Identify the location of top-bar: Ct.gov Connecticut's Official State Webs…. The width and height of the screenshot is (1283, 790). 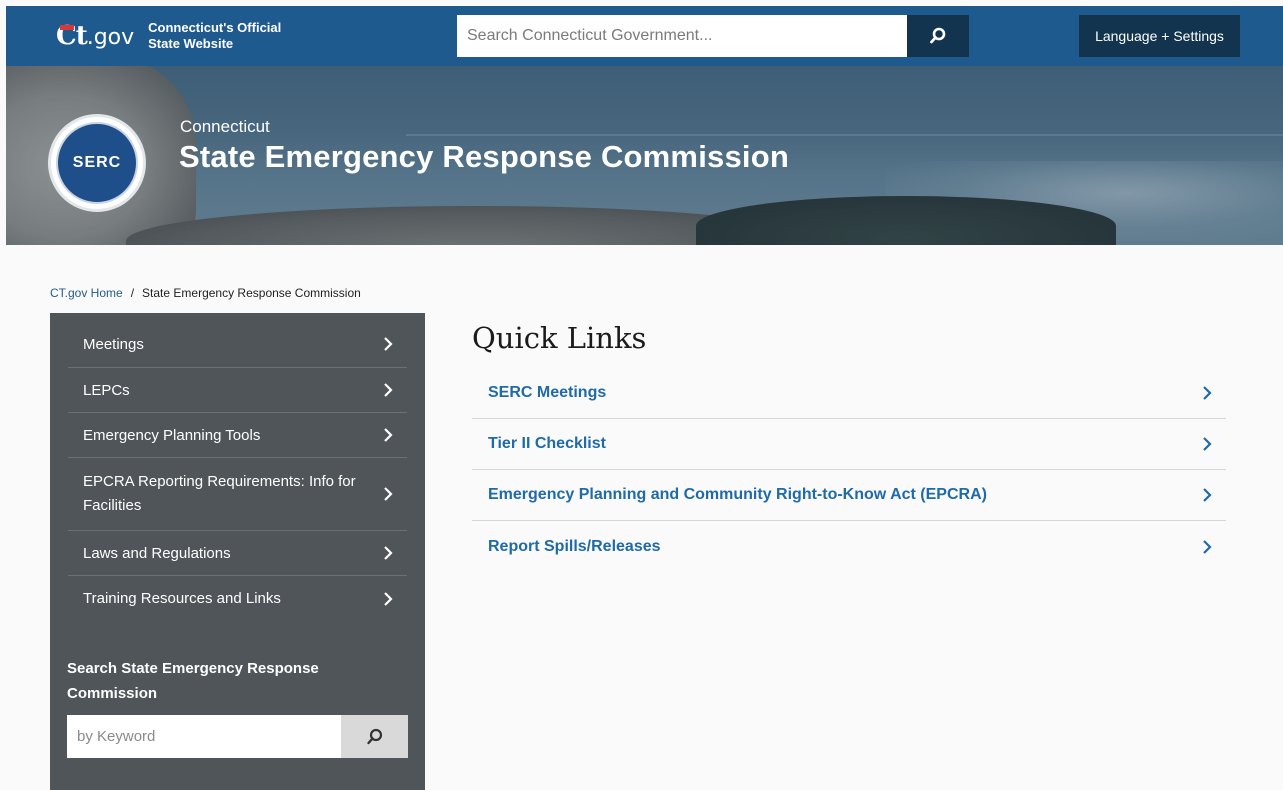
(644, 36).